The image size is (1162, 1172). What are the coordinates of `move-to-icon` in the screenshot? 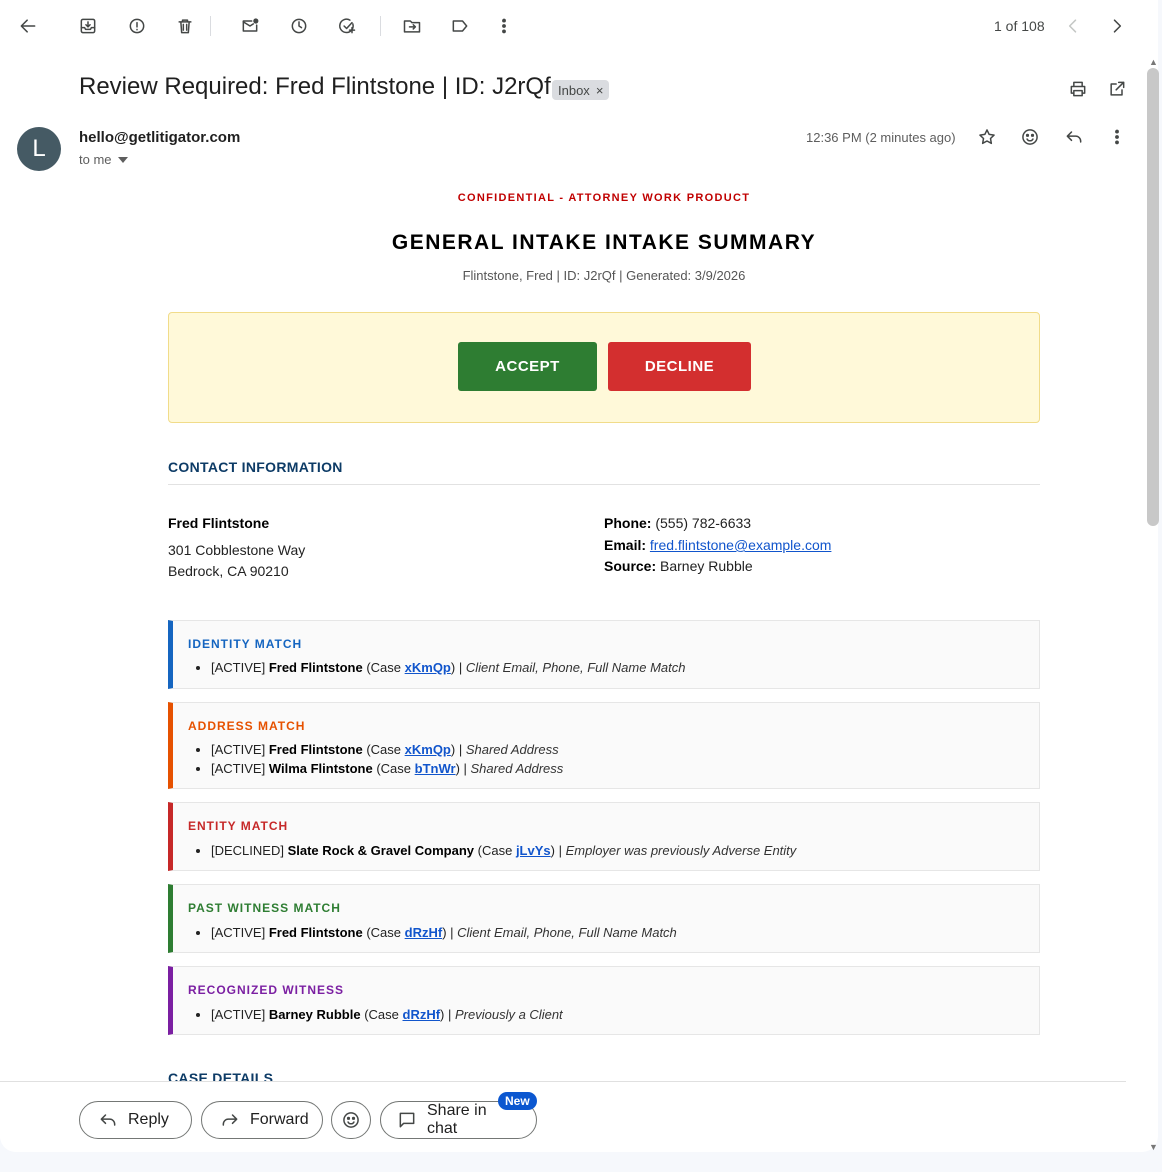 It's located at (412, 26).